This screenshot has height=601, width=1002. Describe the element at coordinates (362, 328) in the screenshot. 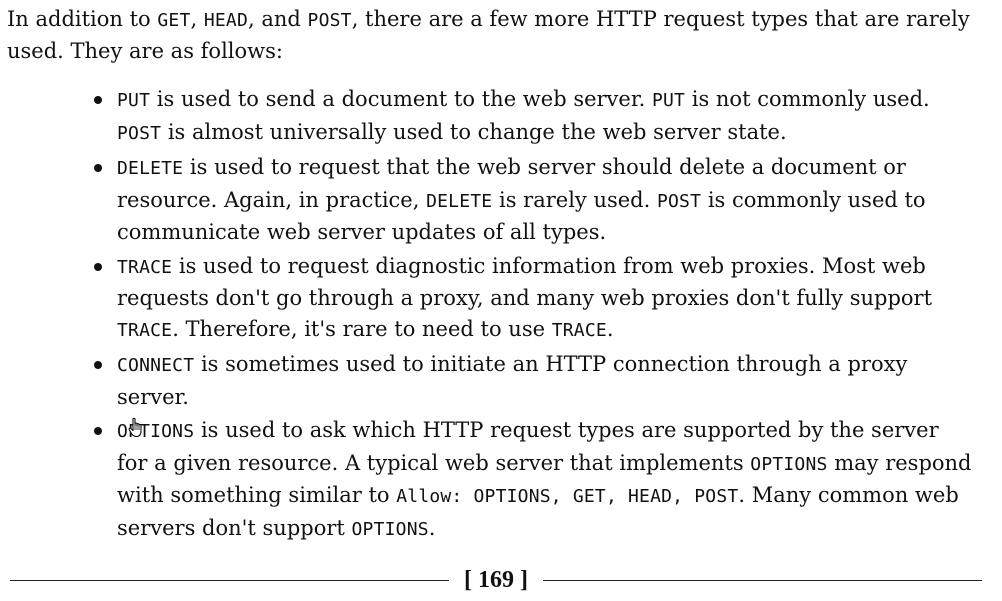

I see `item-text: . Therefore, it's rare to need to use` at that location.